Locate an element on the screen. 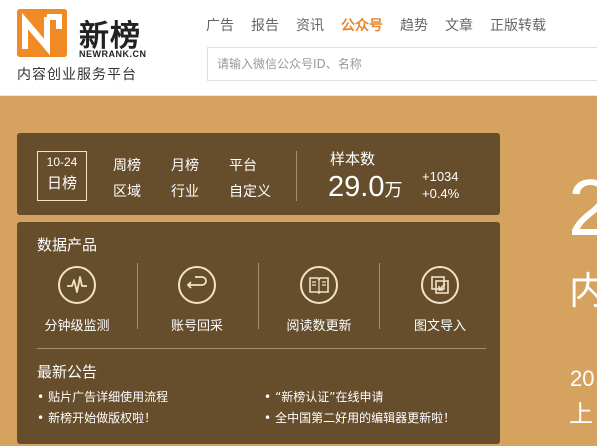 This screenshot has height=446, width=597. product-label: 分钟级监测 is located at coordinates (77, 326).